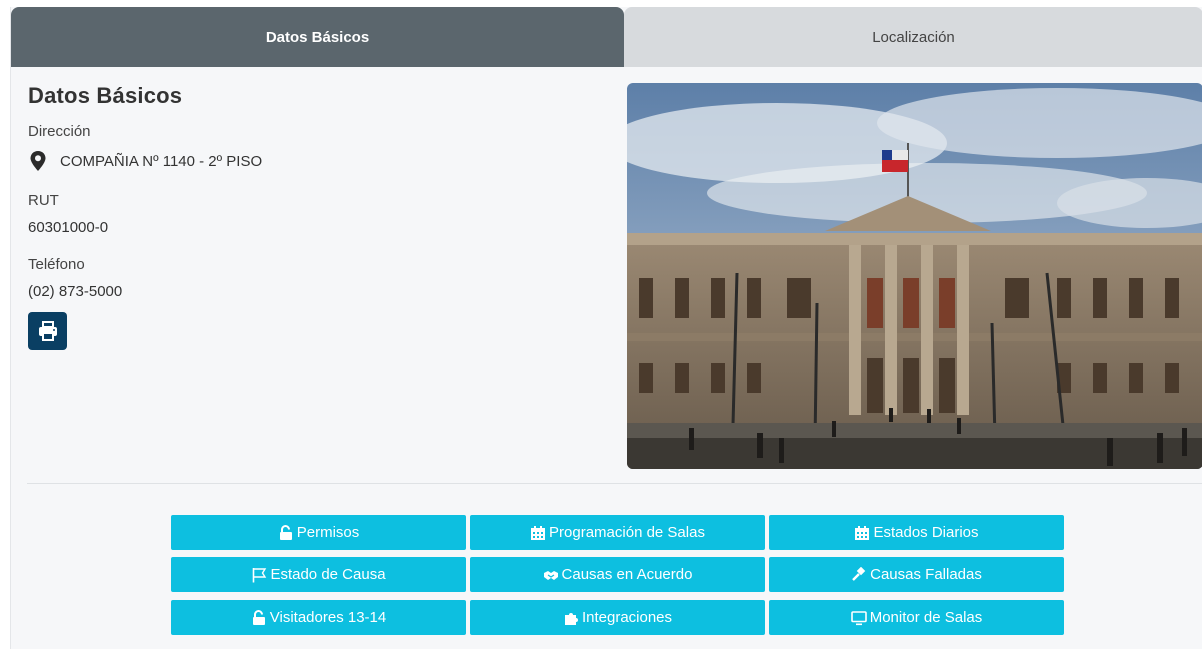  What do you see at coordinates (38, 161) in the screenshot?
I see `map-marker-icon` at bounding box center [38, 161].